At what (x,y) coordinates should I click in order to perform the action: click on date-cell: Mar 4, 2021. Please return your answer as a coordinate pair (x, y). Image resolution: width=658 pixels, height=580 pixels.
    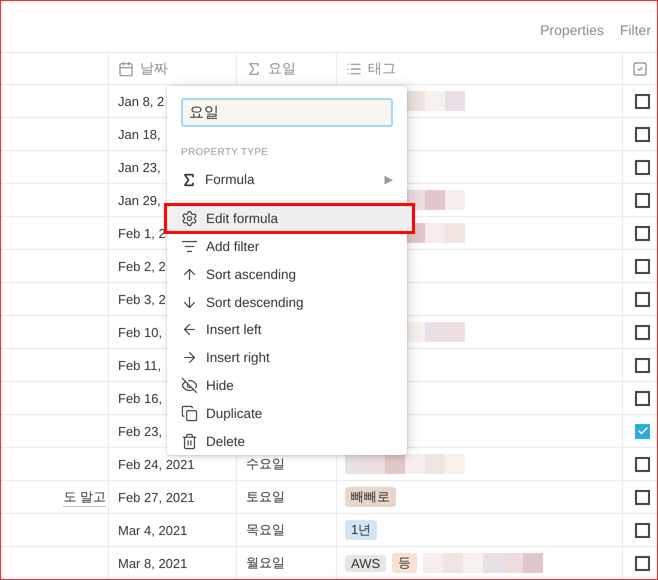
    Looking at the image, I should click on (153, 530).